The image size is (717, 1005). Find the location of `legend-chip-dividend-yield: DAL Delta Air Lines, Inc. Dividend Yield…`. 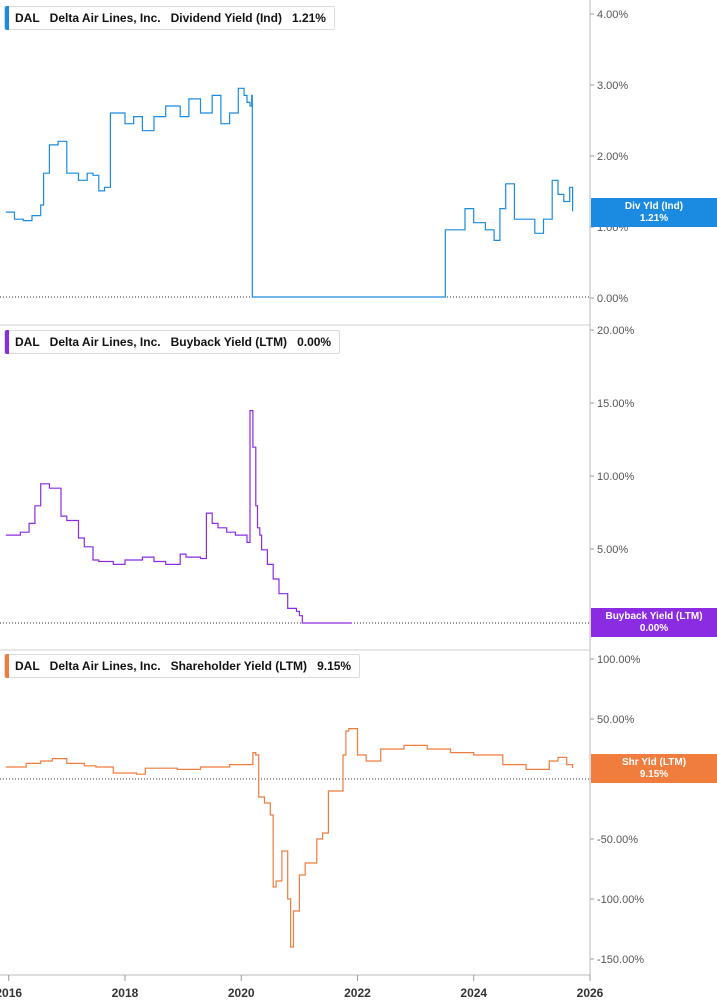

legend-chip-dividend-yield: DAL Delta Air Lines, Inc. Dividend Yield… is located at coordinates (169, 18).